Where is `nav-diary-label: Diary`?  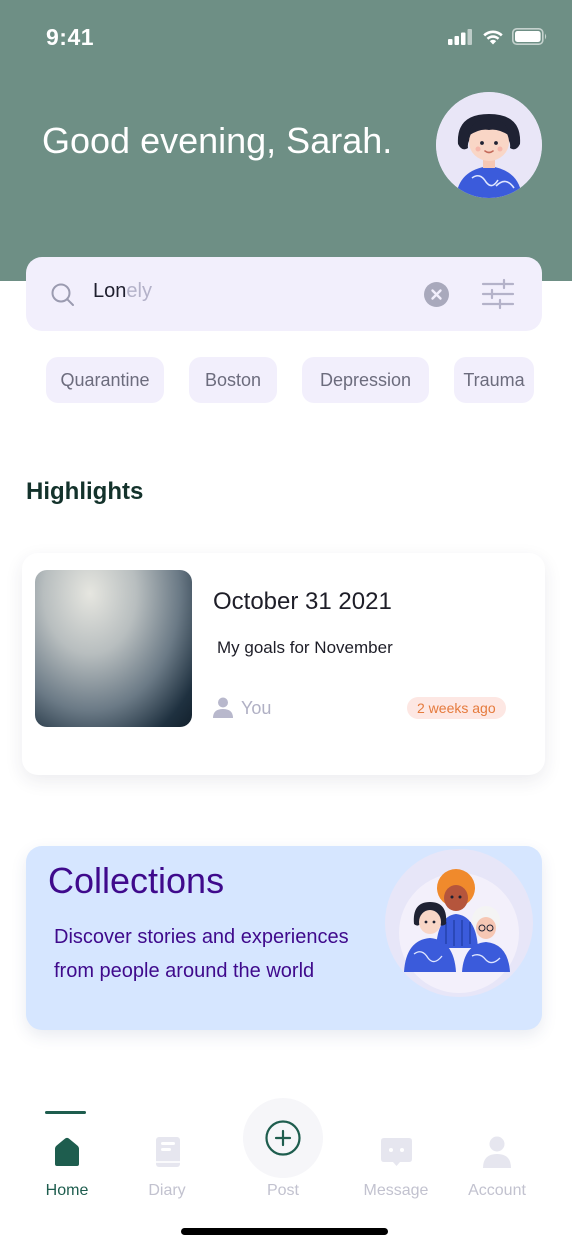 nav-diary-label: Diary is located at coordinates (167, 1191).